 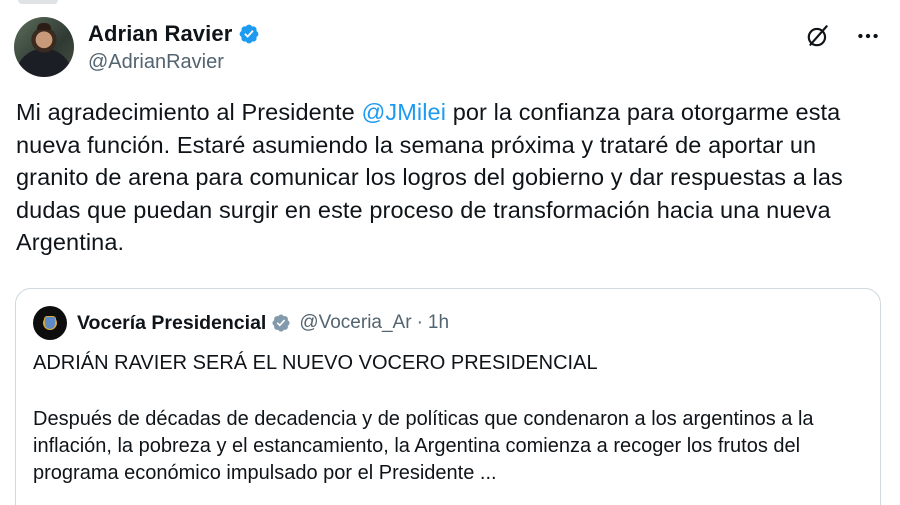 I want to click on quote-header: Vocería Presidencial @Voceria_Ar · 1h, so click(x=241, y=323).